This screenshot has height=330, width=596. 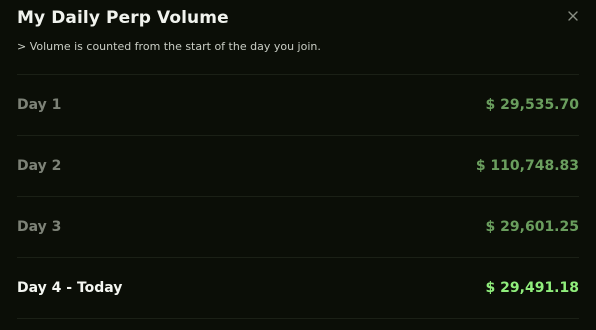 I want to click on row-value: $ 110,748.83, so click(x=527, y=166).